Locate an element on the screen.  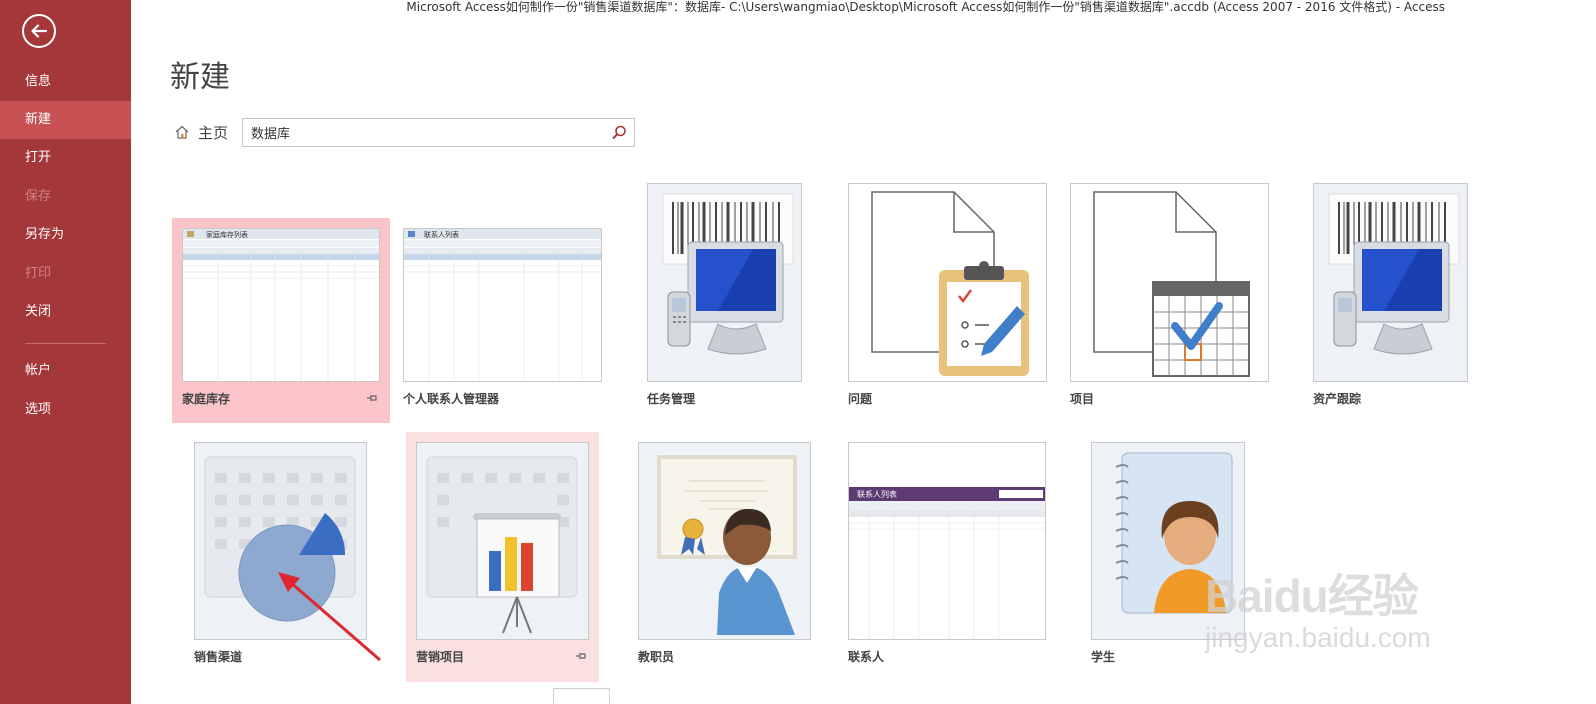
watermark: Baidu经验 jingyan.baidu.com is located at coordinates (1365, 620).